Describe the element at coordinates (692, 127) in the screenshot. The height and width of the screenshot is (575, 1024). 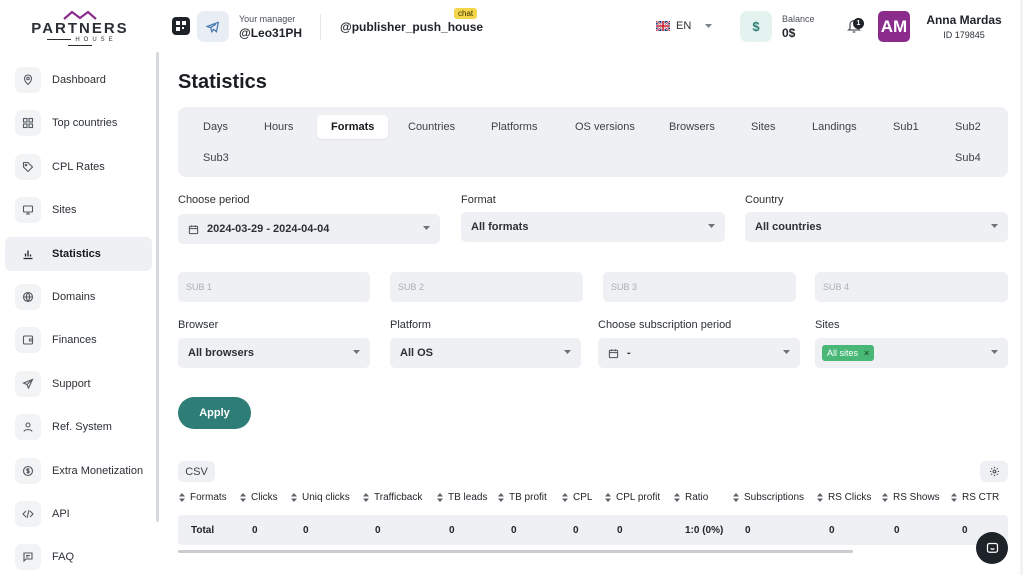
I see `tab-browsers: Browsers` at that location.